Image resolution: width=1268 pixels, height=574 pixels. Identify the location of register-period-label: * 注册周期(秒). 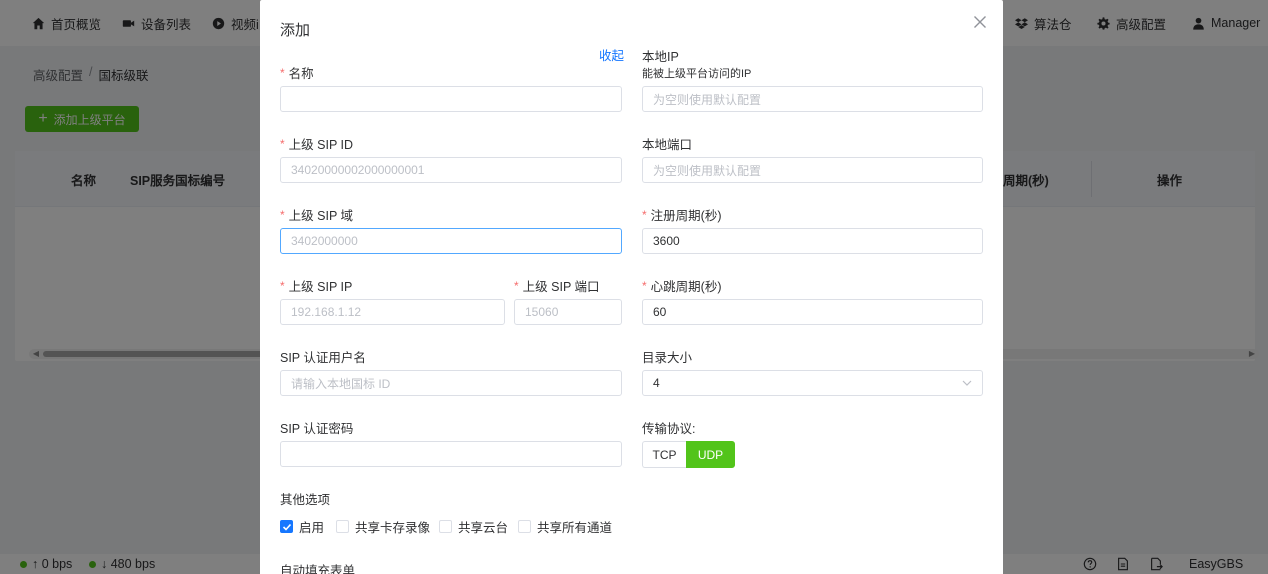
(682, 214).